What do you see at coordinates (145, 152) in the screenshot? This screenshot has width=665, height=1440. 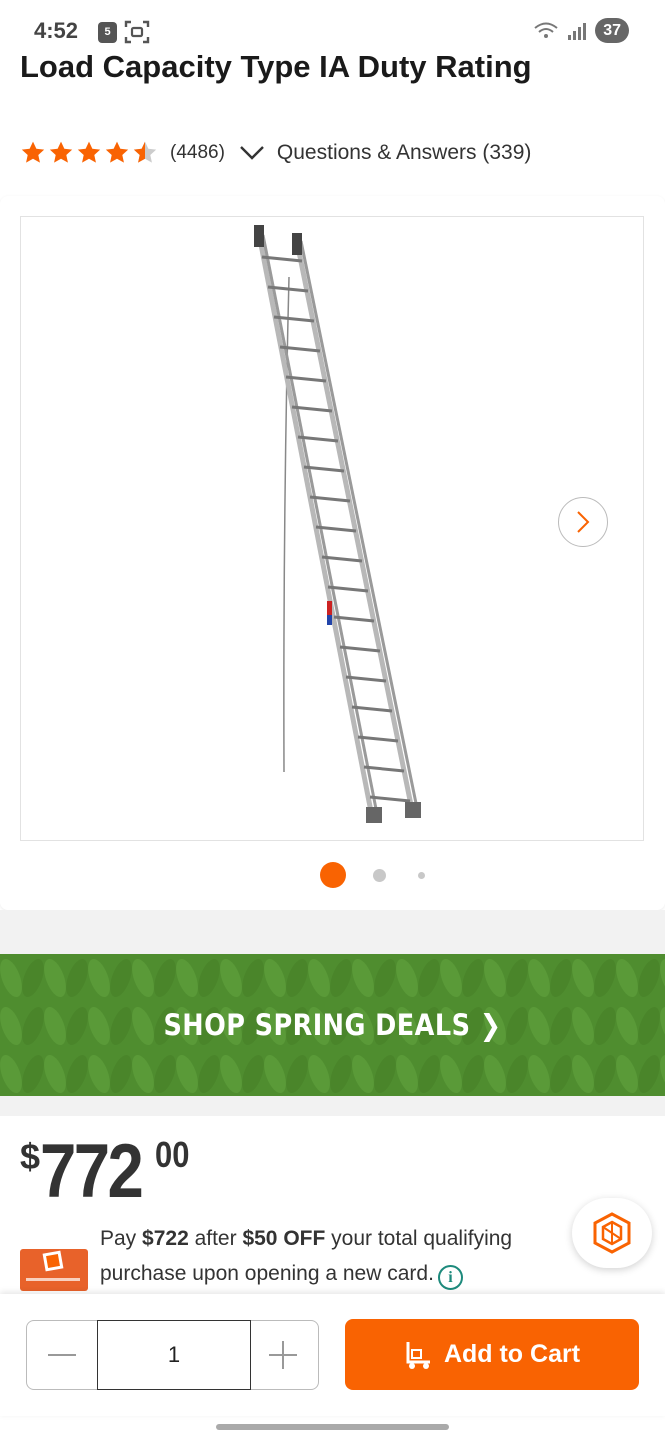 I see `half-star-icon` at bounding box center [145, 152].